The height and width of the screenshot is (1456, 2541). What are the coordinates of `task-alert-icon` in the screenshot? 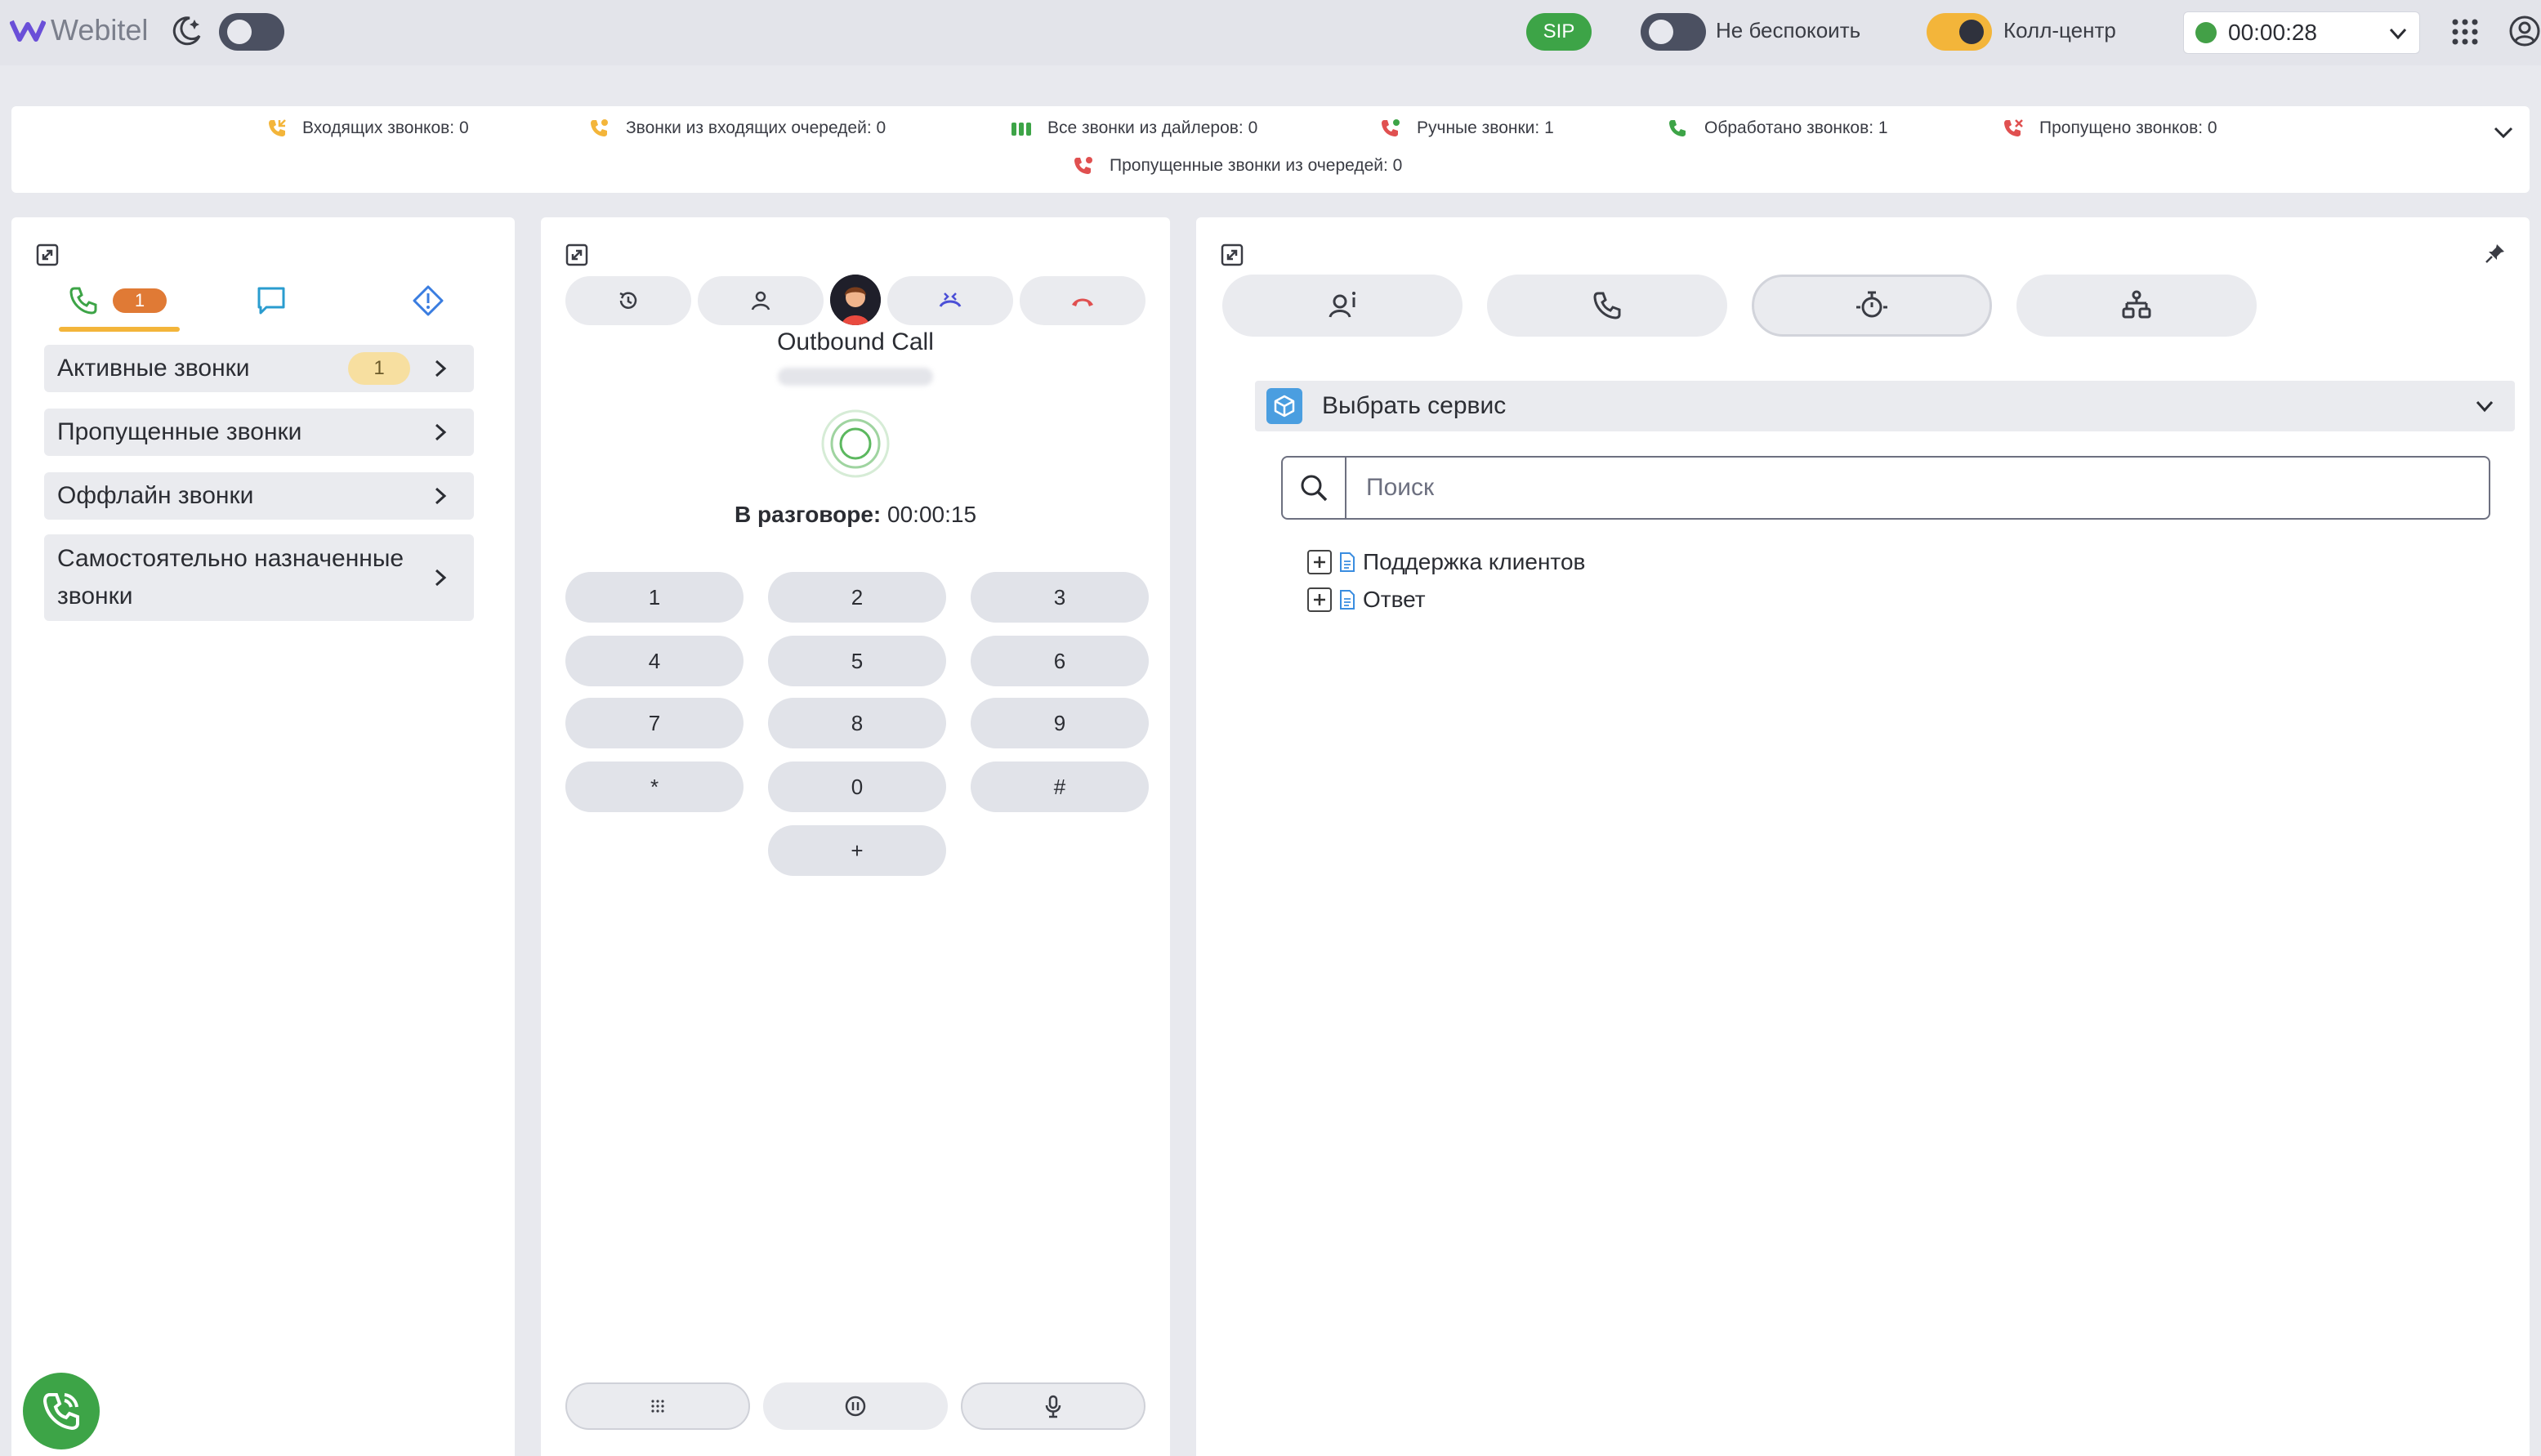 It's located at (429, 300).